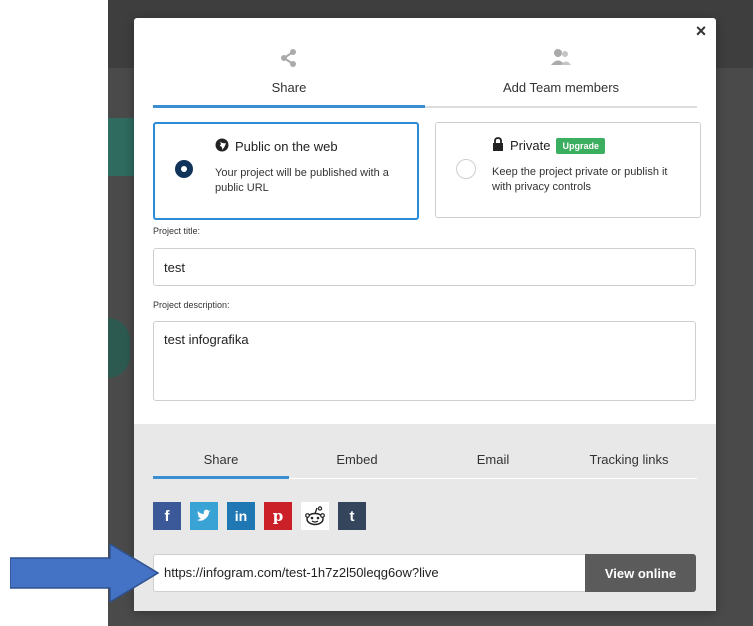 This screenshot has height=626, width=753. What do you see at coordinates (701, 31) in the screenshot?
I see `close-icon: ×` at bounding box center [701, 31].